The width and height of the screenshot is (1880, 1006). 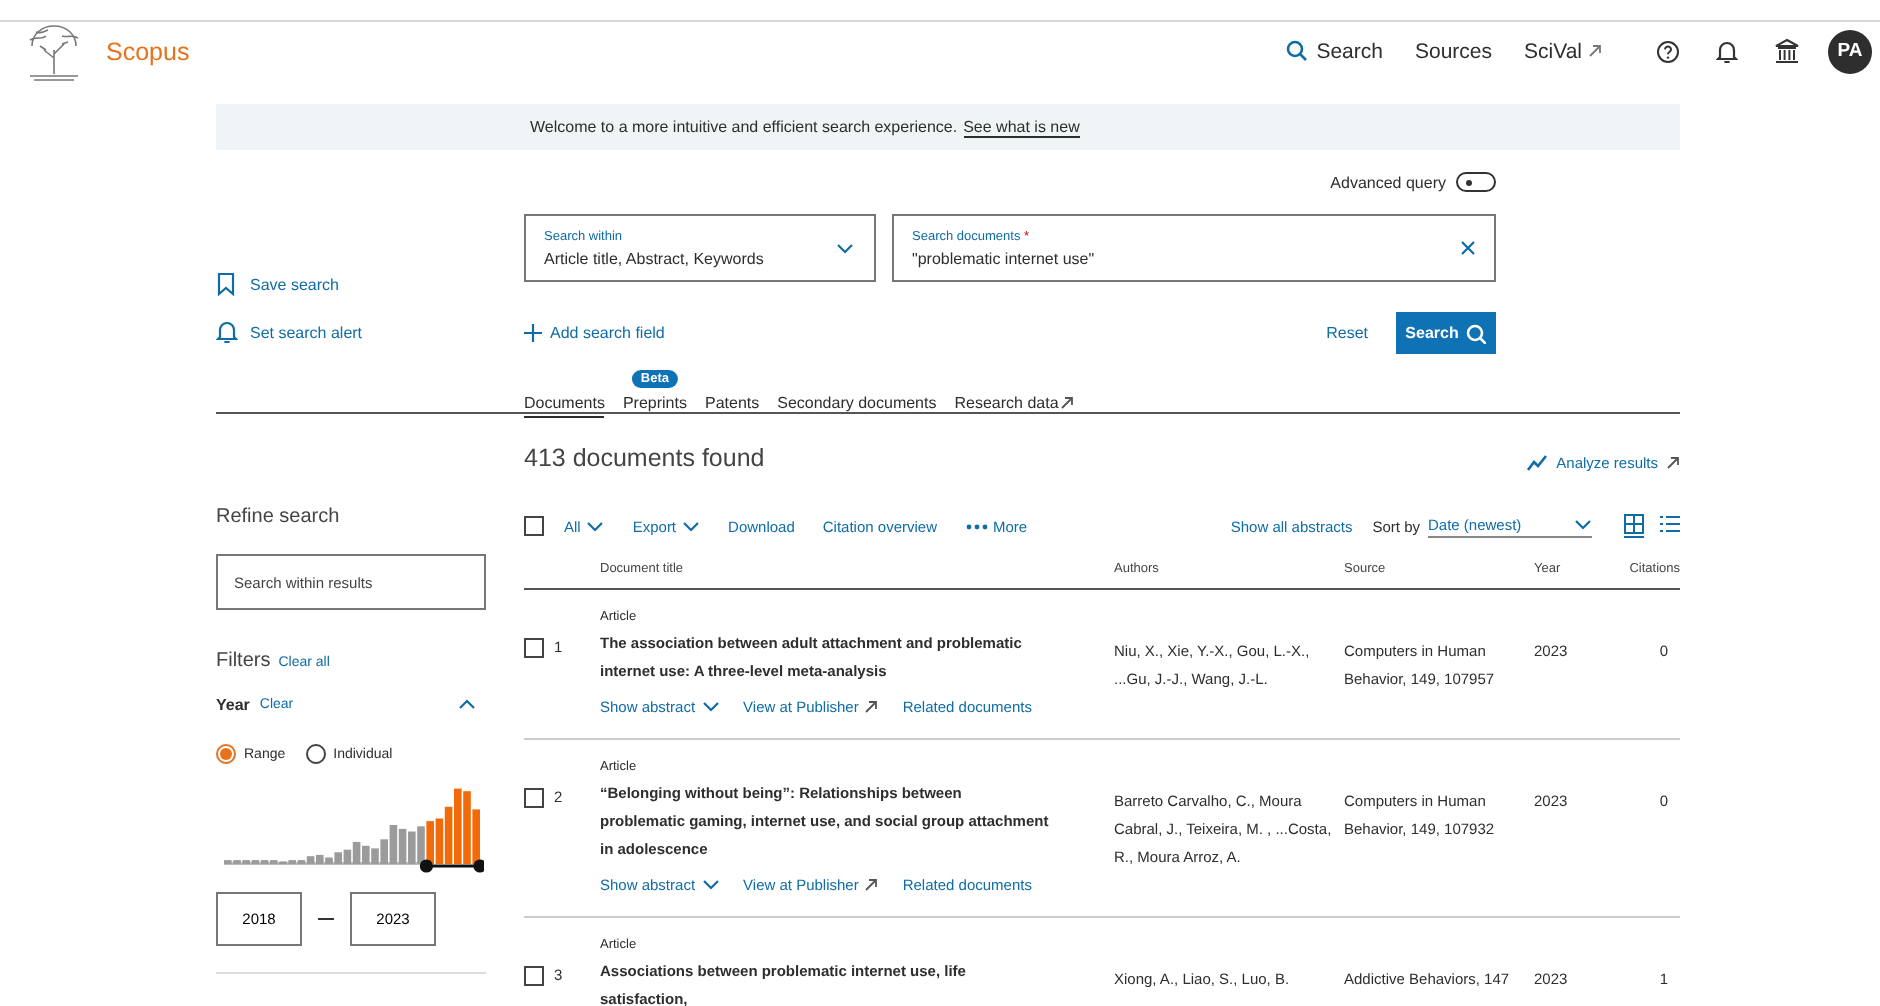 I want to click on banner-text: Welcome to a more intuitive and efficient search experience., so click(x=744, y=127).